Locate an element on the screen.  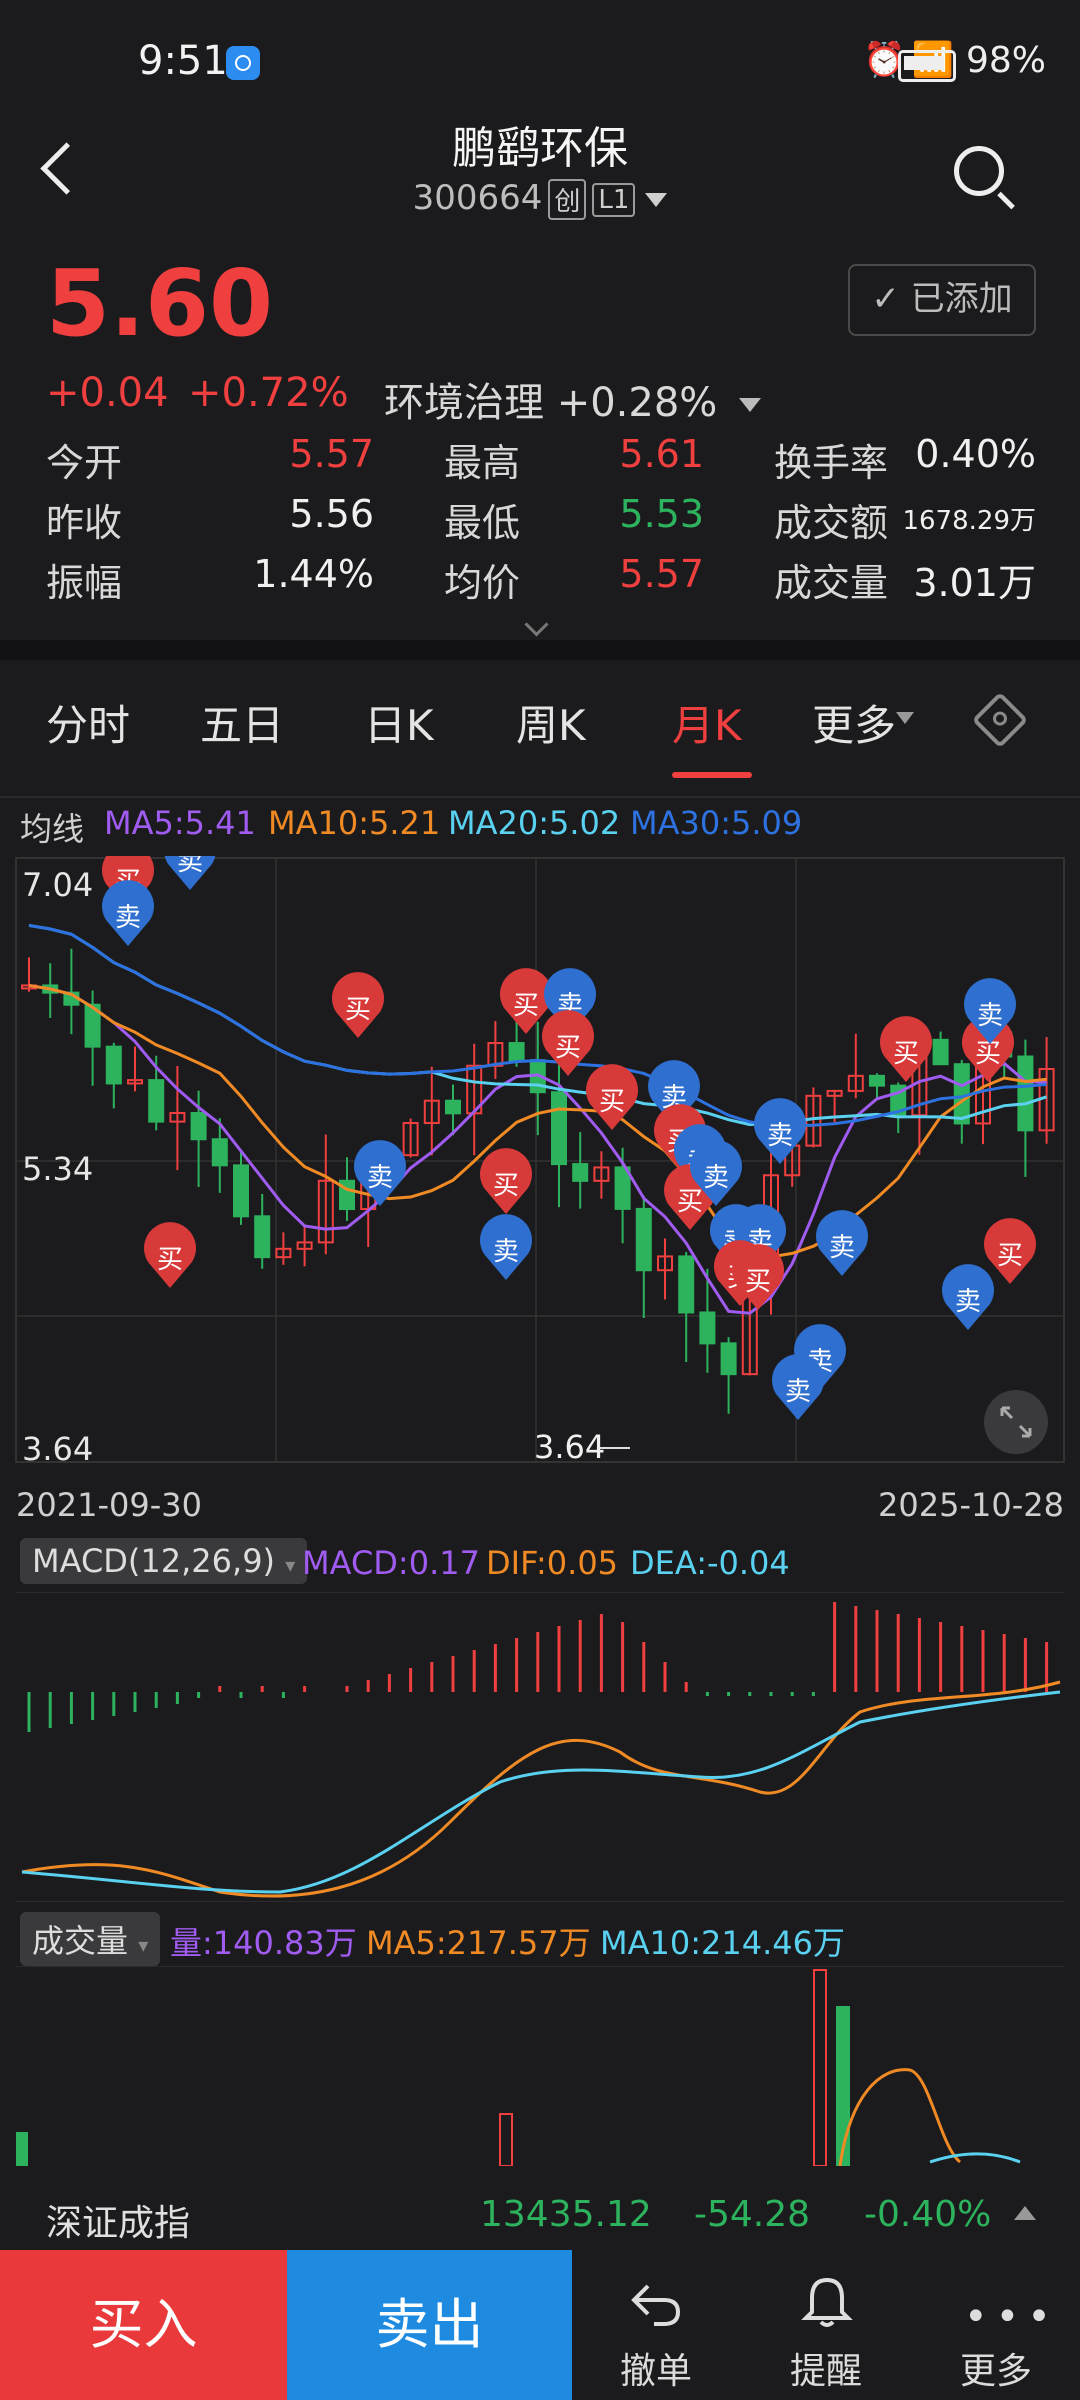
volume-selector: 成交量 ▾ is located at coordinates (90, 1939).